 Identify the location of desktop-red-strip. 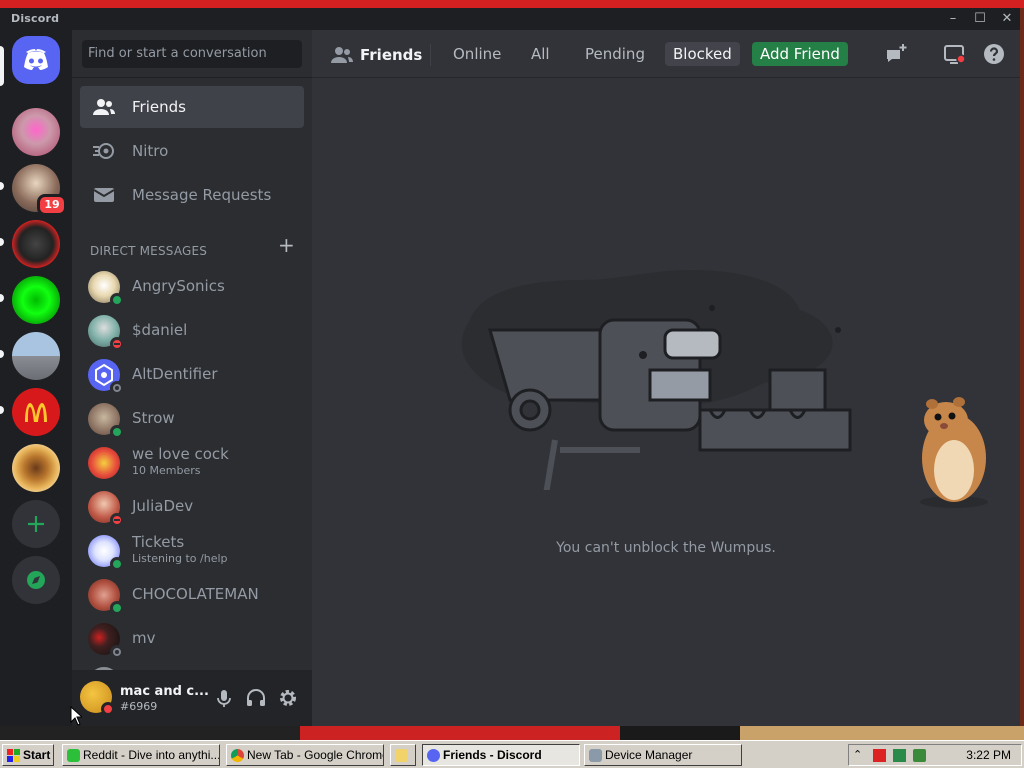
(512, 4).